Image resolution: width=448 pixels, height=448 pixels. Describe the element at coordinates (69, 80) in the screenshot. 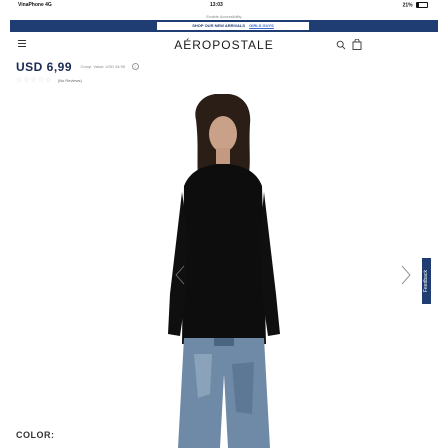

I see `reviews-label: (No Reviews)` at that location.